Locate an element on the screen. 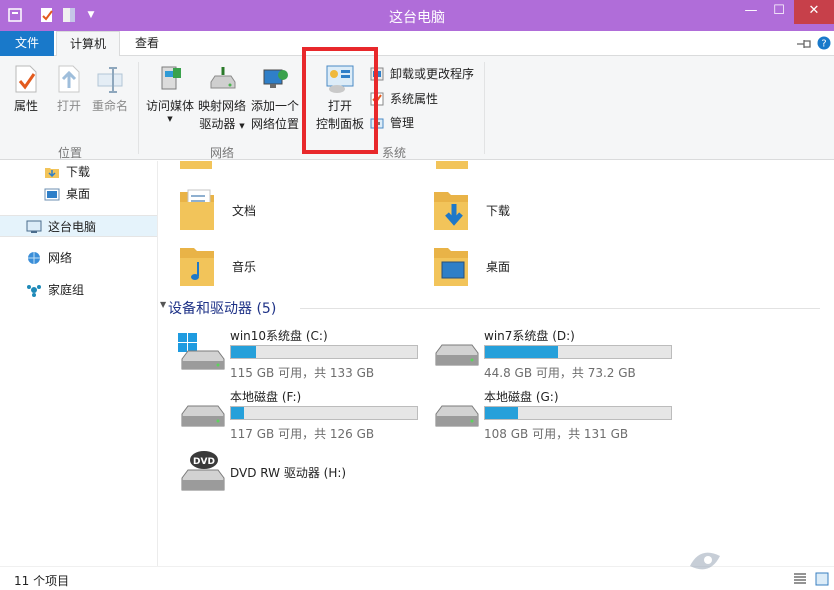  folder-documents: 文档 is located at coordinates (278, 210).